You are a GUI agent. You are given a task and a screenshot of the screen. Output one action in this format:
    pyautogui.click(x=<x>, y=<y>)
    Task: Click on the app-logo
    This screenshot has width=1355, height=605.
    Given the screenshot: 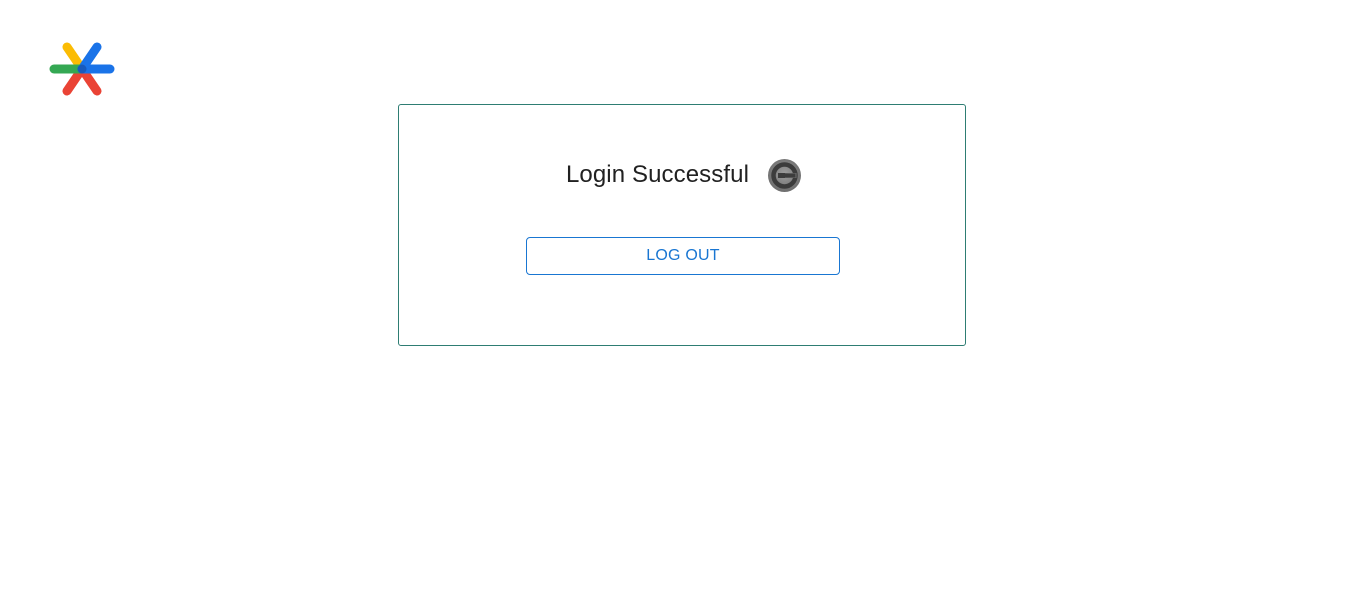 What is the action you would take?
    pyautogui.click(x=82, y=69)
    